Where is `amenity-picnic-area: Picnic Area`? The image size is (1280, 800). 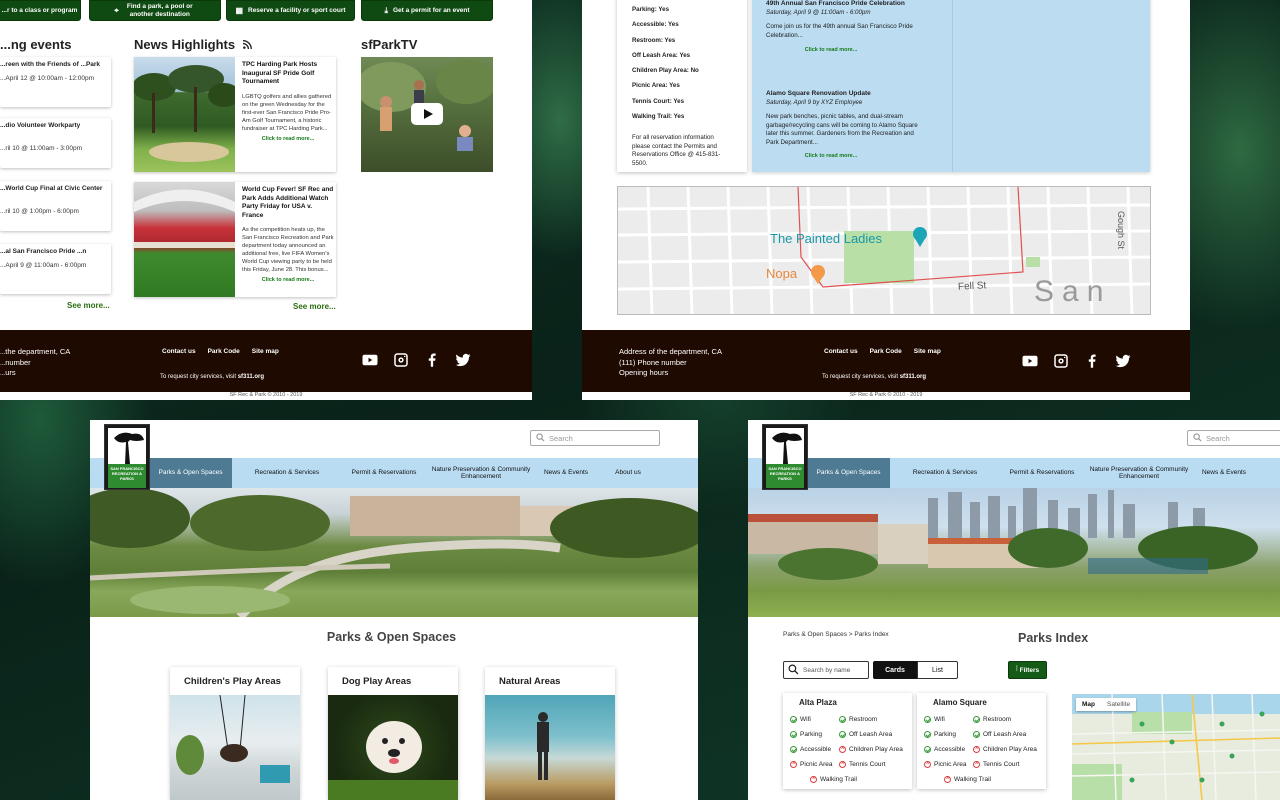 amenity-picnic-area: Picnic Area is located at coordinates (811, 764).